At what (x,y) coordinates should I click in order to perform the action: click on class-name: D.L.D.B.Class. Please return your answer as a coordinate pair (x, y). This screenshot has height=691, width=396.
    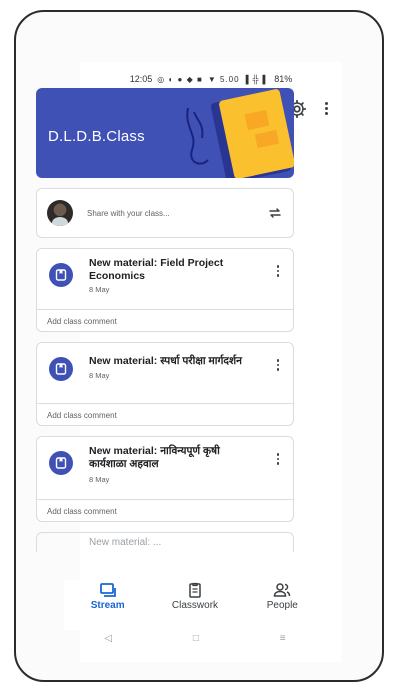
    Looking at the image, I should click on (96, 136).